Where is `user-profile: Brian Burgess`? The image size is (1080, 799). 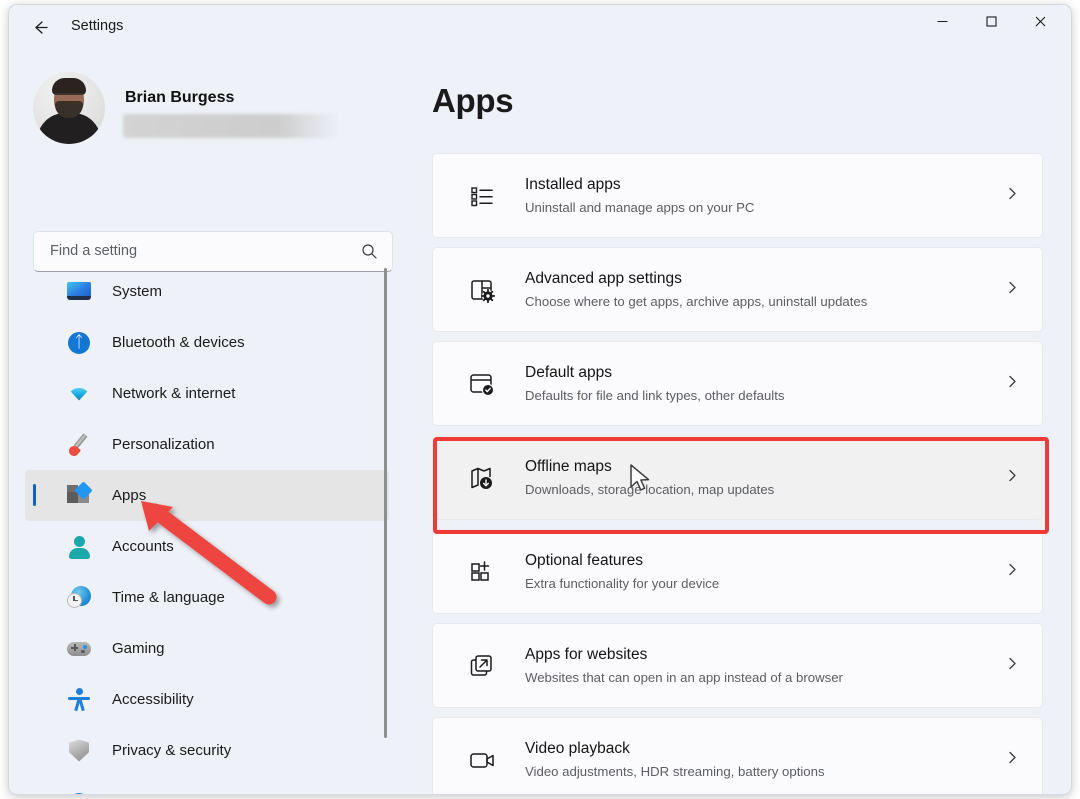
user-profile: Brian Burgess is located at coordinates (203, 113).